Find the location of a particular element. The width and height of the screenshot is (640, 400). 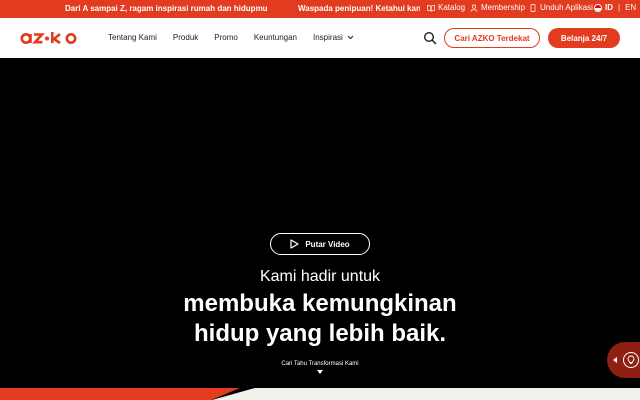

azko-logo: az•ko is located at coordinates (52, 38).